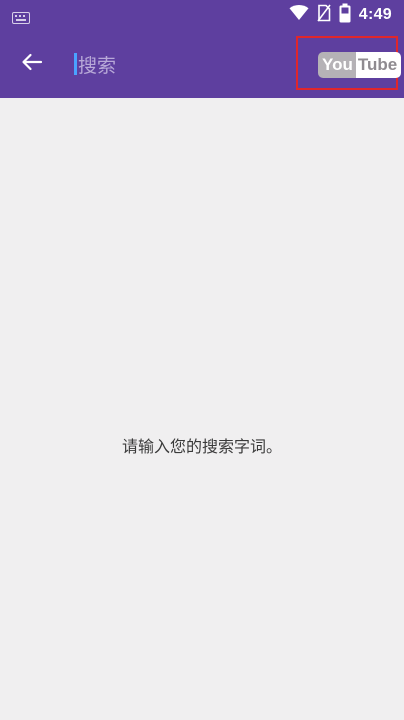 Image resolution: width=404 pixels, height=720 pixels. Describe the element at coordinates (337, 65) in the screenshot. I see `youtube-logo-you: You` at that location.